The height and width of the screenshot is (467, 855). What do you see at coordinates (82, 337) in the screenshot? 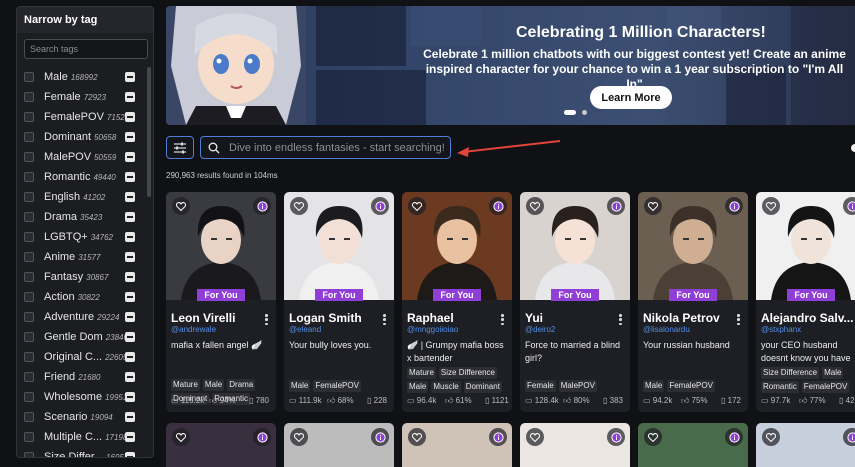
I see `tag-row: Gentle Dom 23846` at bounding box center [82, 337].